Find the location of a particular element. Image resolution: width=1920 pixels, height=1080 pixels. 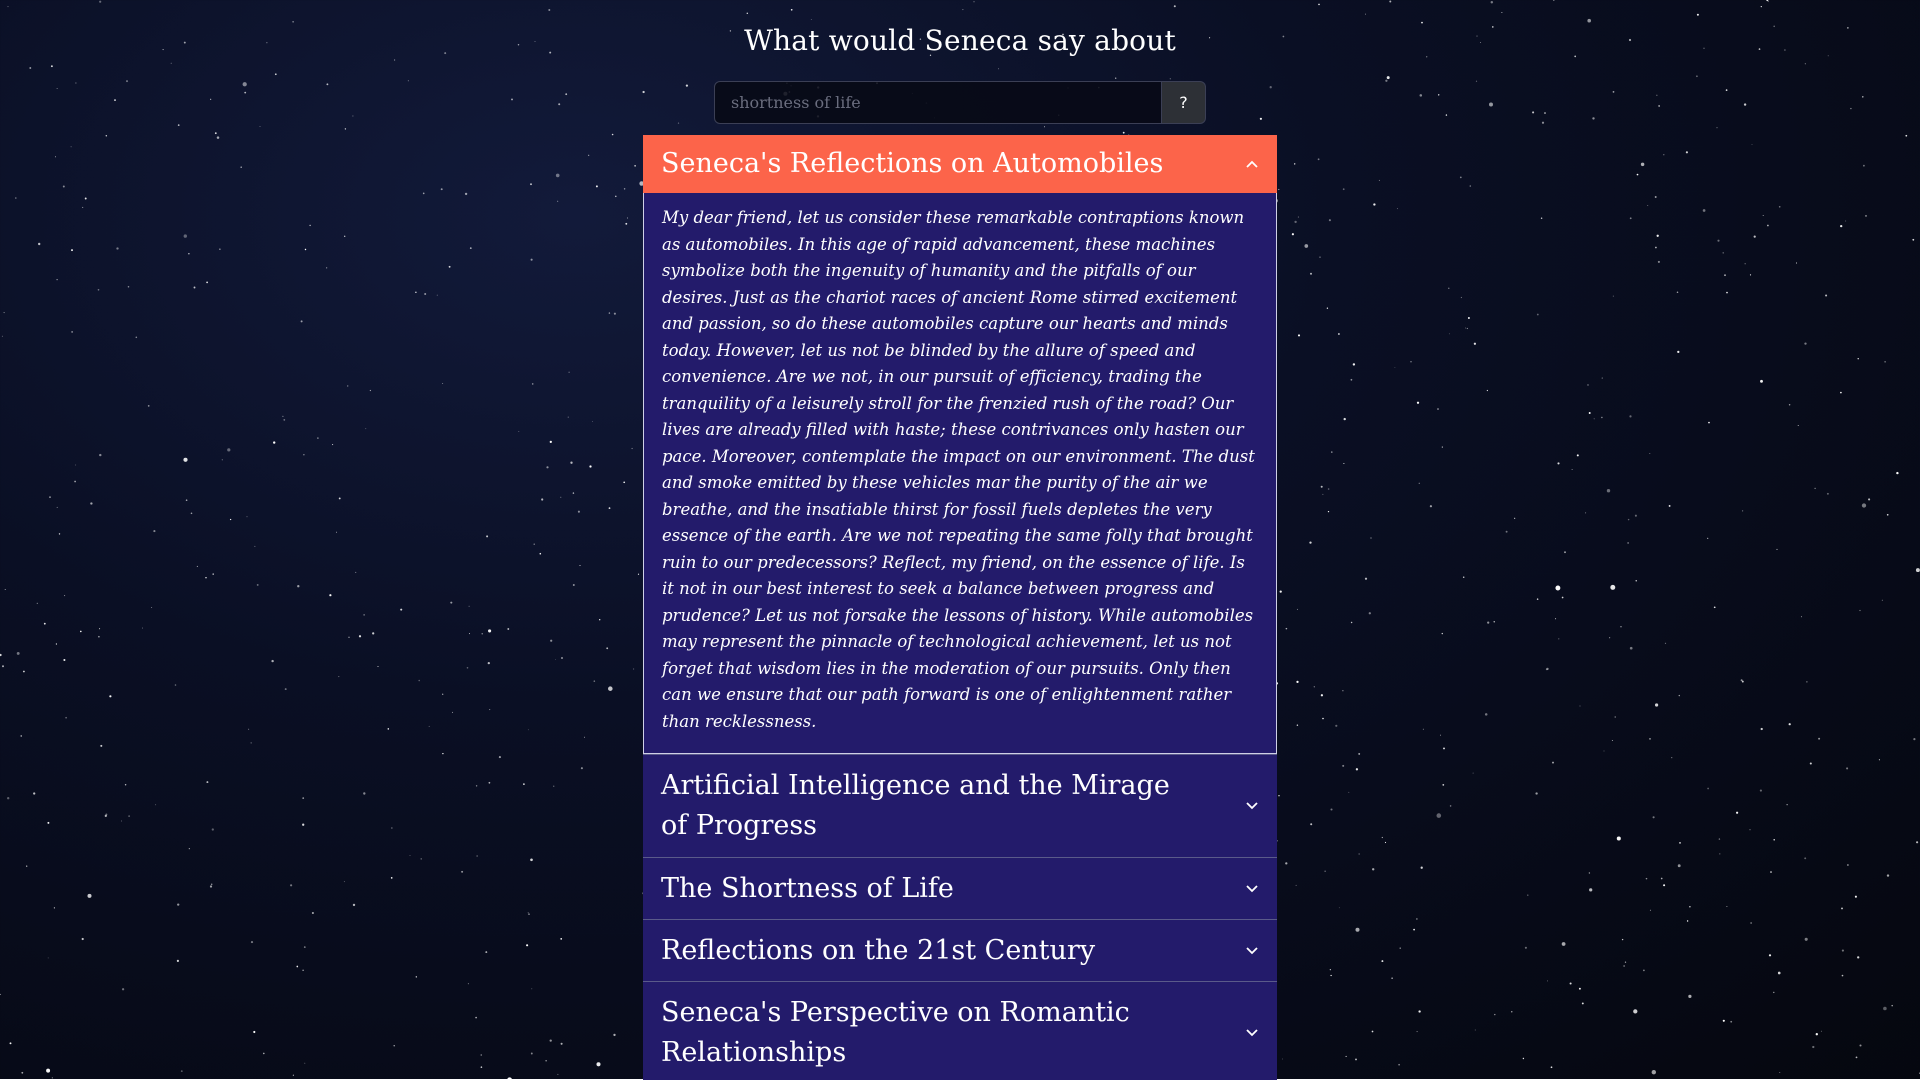

accordion-header-21st-century: Reflections on the 21st Century is located at coordinates (960, 950).